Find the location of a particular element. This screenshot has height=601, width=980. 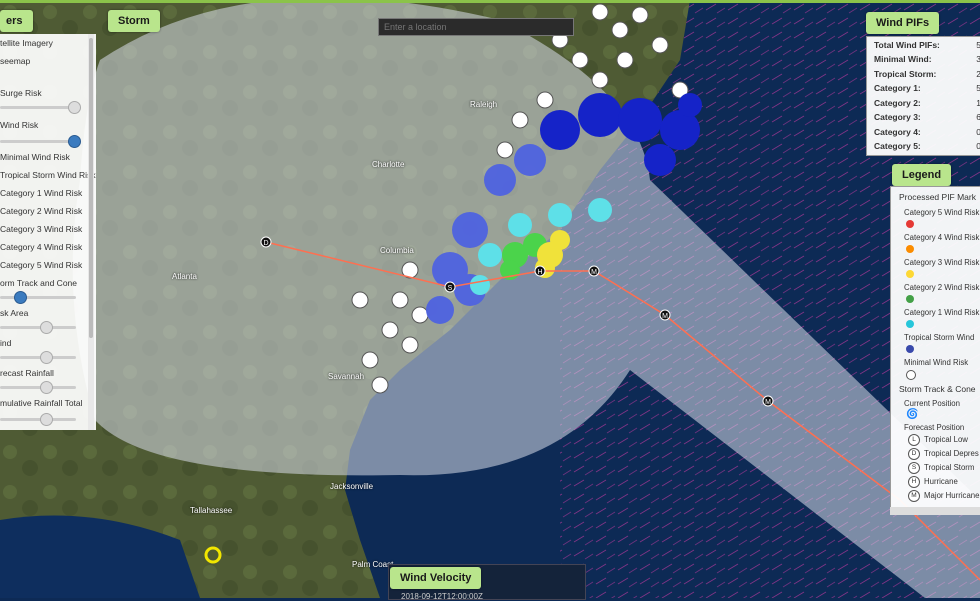

wind-pif-value-cat1: 5 is located at coordinates (978, 88).